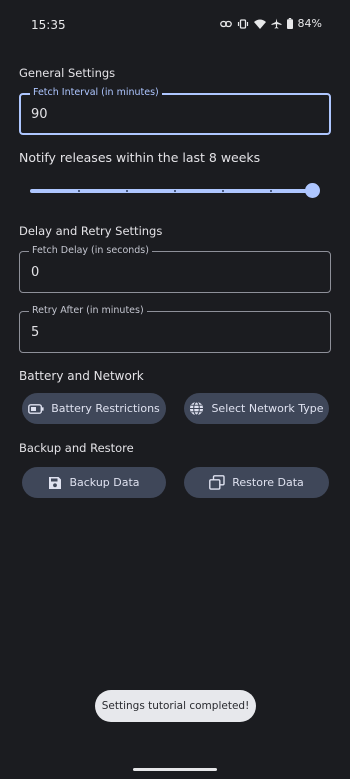 The height and width of the screenshot is (779, 350). What do you see at coordinates (175, 26) in the screenshot?
I see `status-bar: 15:35 84%` at bounding box center [175, 26].